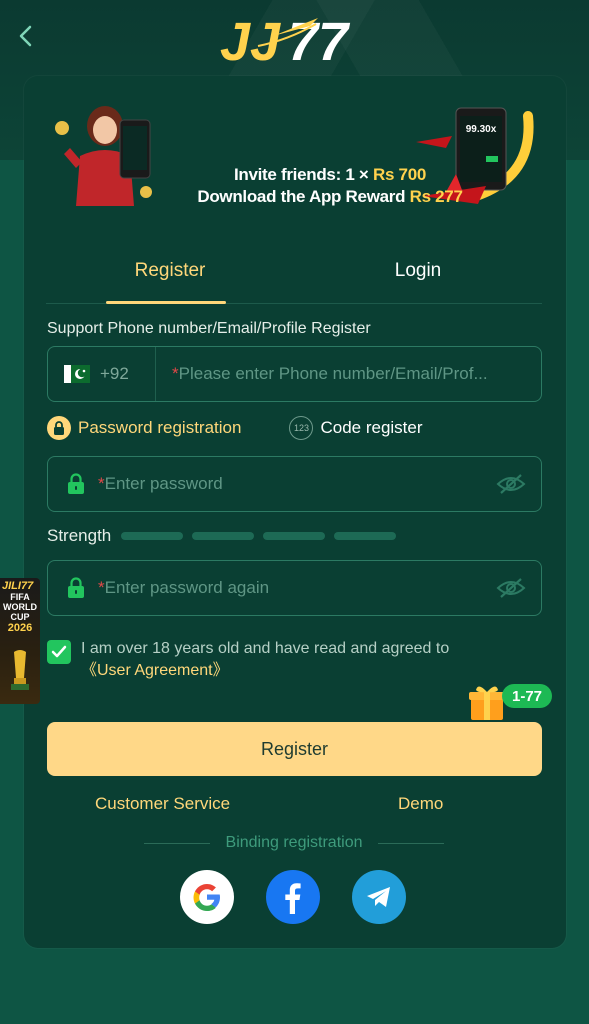  What do you see at coordinates (77, 374) in the screenshot?
I see `pakistan-flag-icon` at bounding box center [77, 374].